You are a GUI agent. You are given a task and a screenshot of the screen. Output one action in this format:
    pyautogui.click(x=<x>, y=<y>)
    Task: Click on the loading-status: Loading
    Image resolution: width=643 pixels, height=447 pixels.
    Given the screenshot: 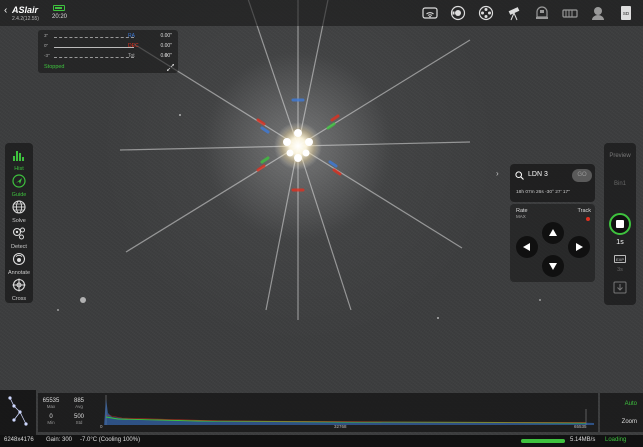 What is the action you would take?
    pyautogui.click(x=616, y=440)
    